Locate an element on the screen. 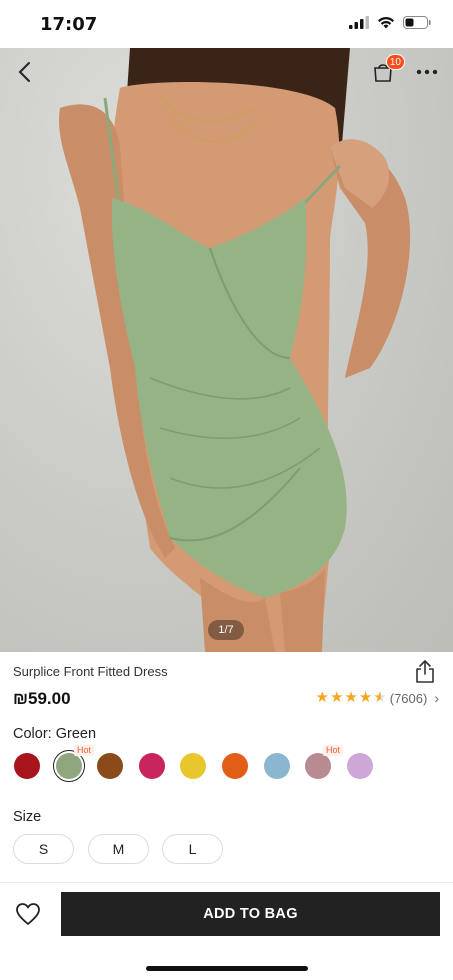 Image resolution: width=453 pixels, height=980 pixels. more-options-button is located at coordinates (427, 72).